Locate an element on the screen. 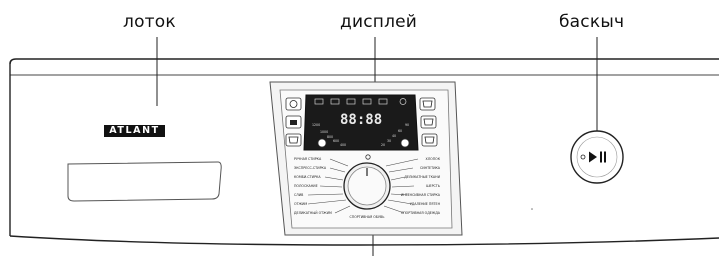  temp-select-button is located at coordinates (405, 143).